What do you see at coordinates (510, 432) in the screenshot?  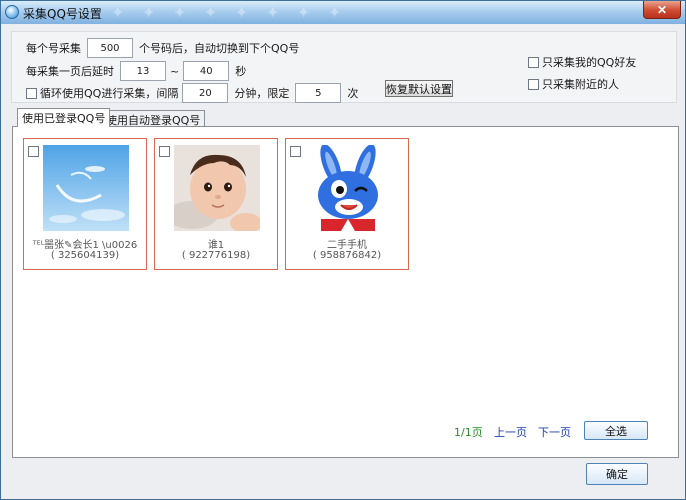 I see `prev-page-link: 上一页` at bounding box center [510, 432].